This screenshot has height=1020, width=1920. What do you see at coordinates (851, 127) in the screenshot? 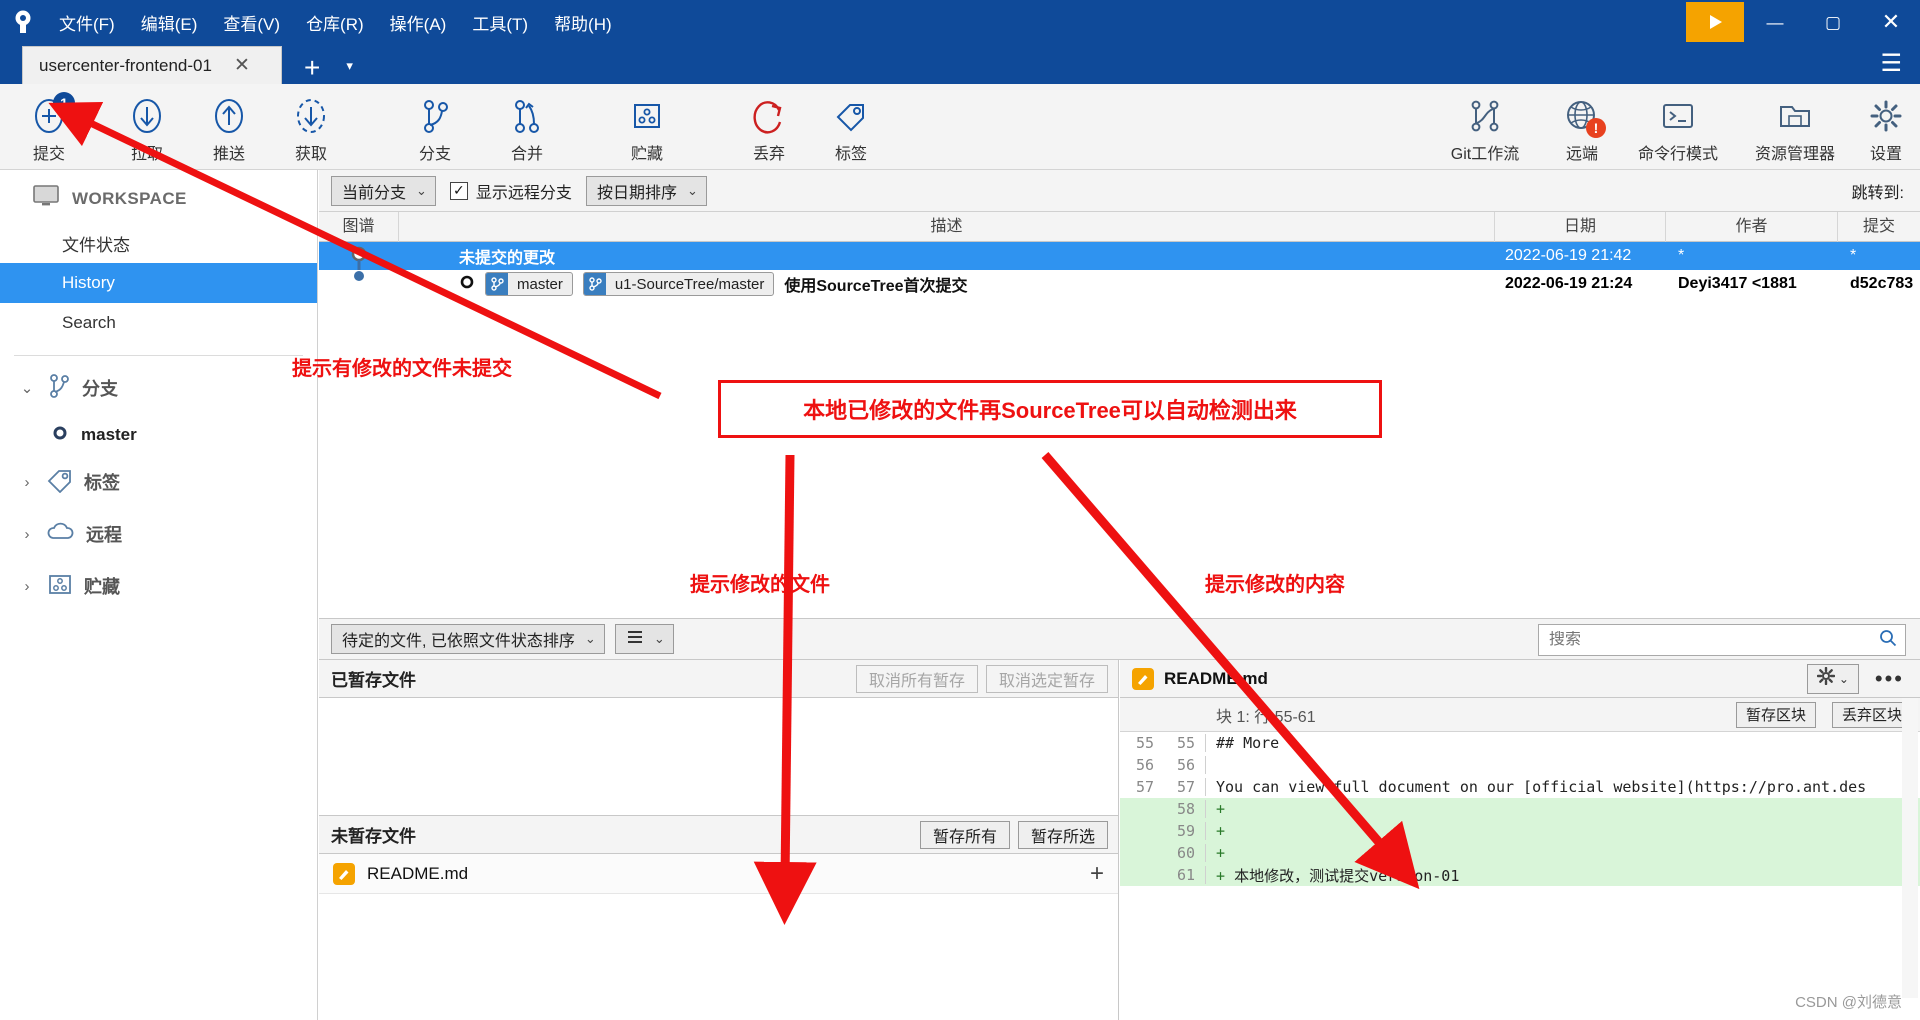
I see `toolbar-tag-button: 标签` at bounding box center [851, 127].